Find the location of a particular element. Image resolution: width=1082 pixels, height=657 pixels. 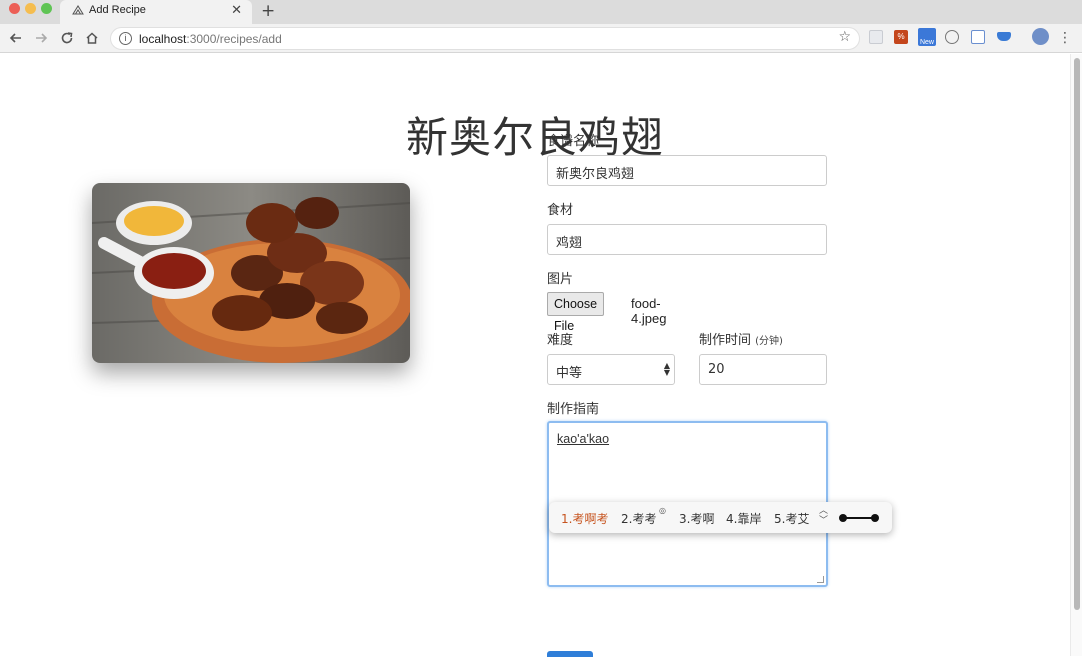

reload-button is located at coordinates (67, 38).